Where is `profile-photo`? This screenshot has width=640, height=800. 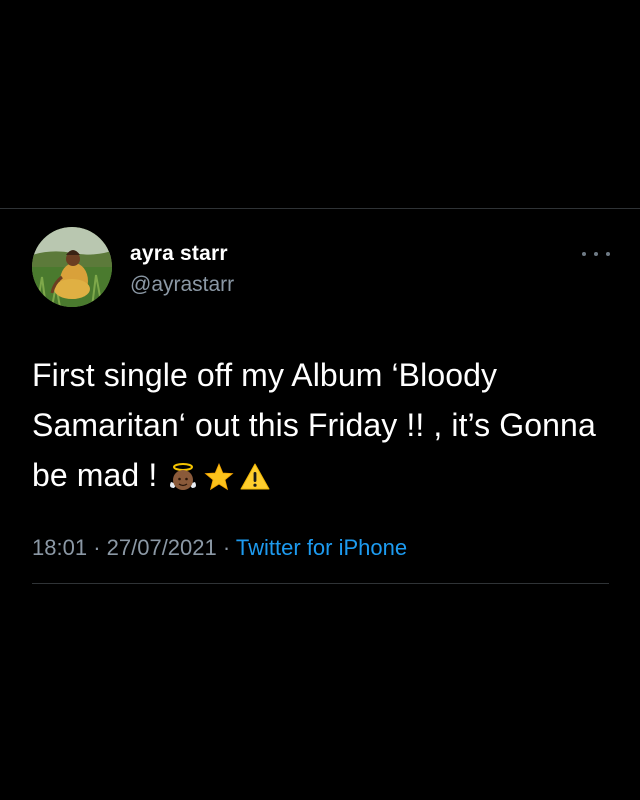 profile-photo is located at coordinates (72, 267).